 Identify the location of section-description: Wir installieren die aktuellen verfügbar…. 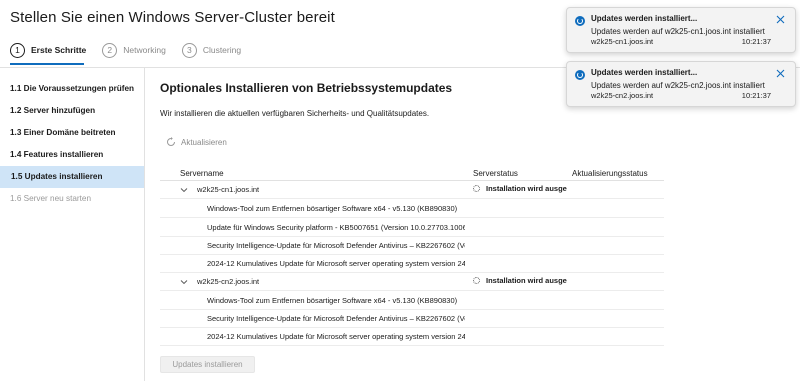
(295, 113).